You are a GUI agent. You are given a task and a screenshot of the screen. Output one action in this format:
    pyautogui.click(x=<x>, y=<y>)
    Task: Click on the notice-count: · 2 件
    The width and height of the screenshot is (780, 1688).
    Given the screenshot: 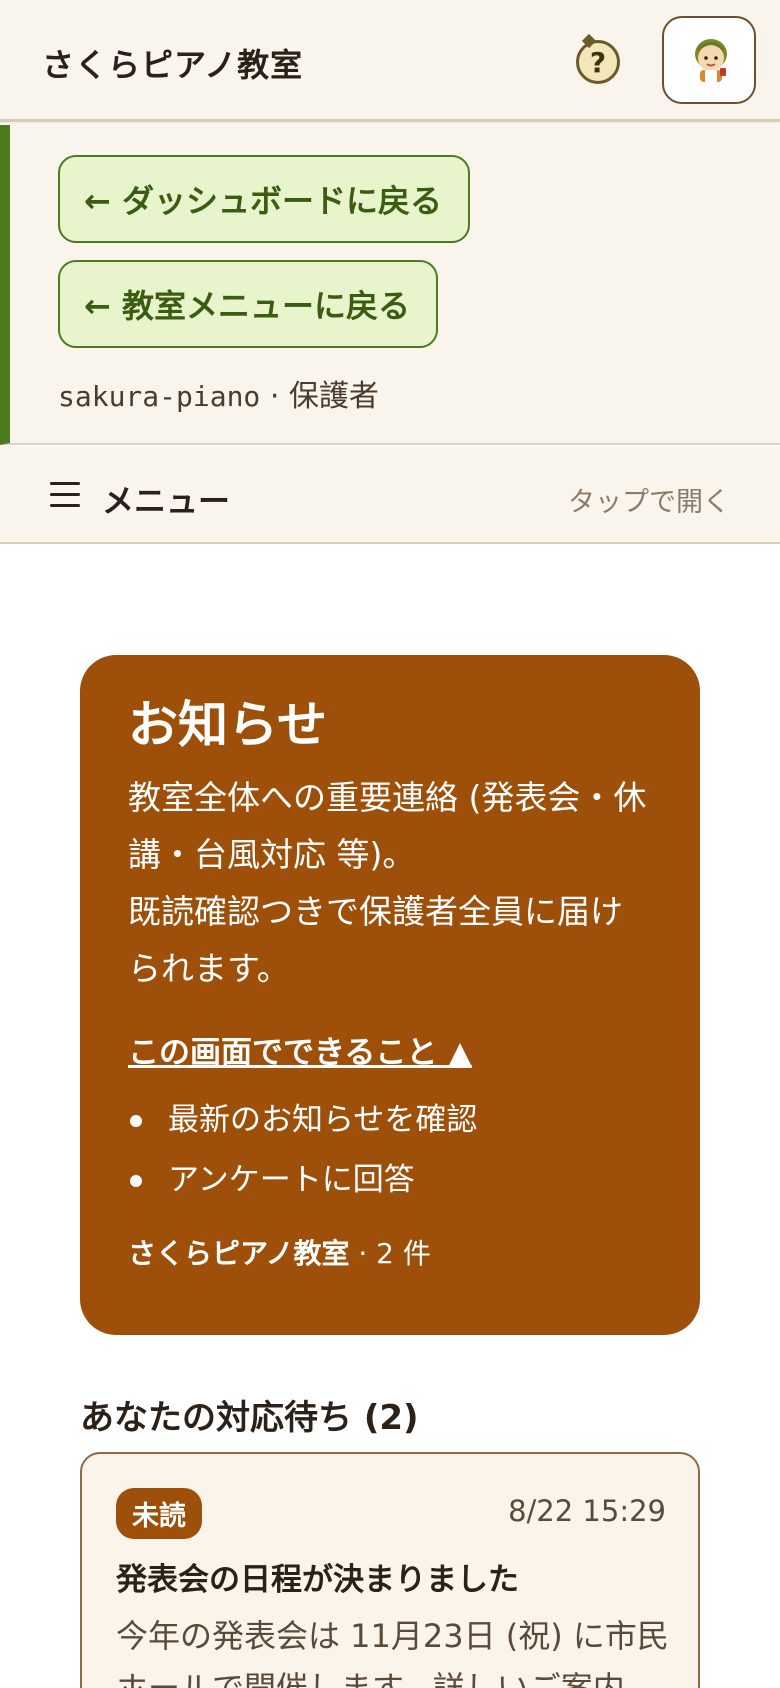 What is the action you would take?
    pyautogui.click(x=390, y=1253)
    